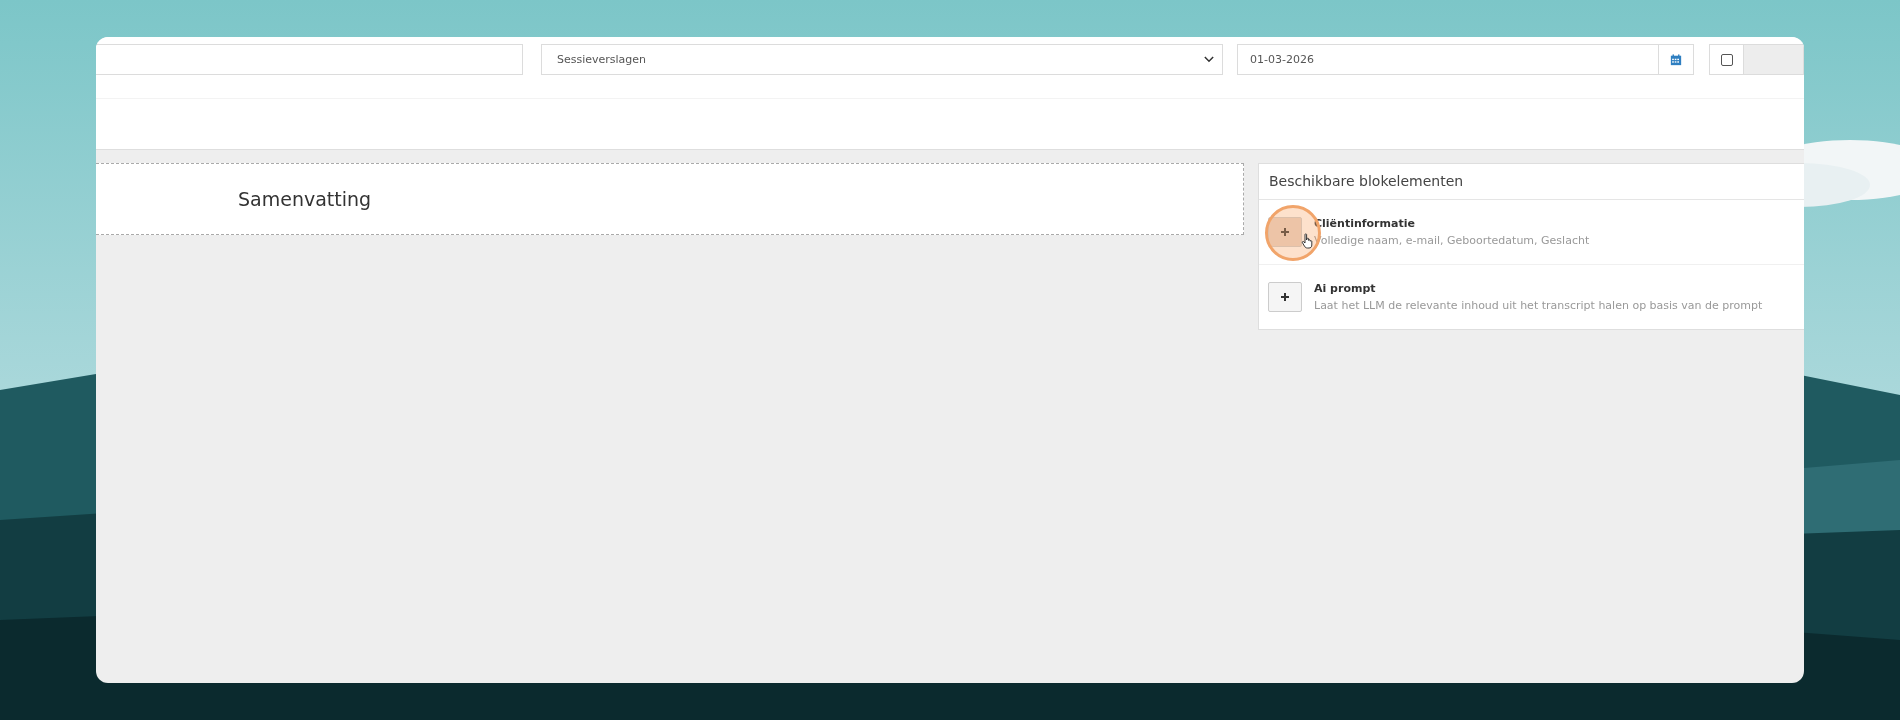 The image size is (1900, 720). What do you see at coordinates (1209, 59) in the screenshot?
I see `chevron-down-icon` at bounding box center [1209, 59].